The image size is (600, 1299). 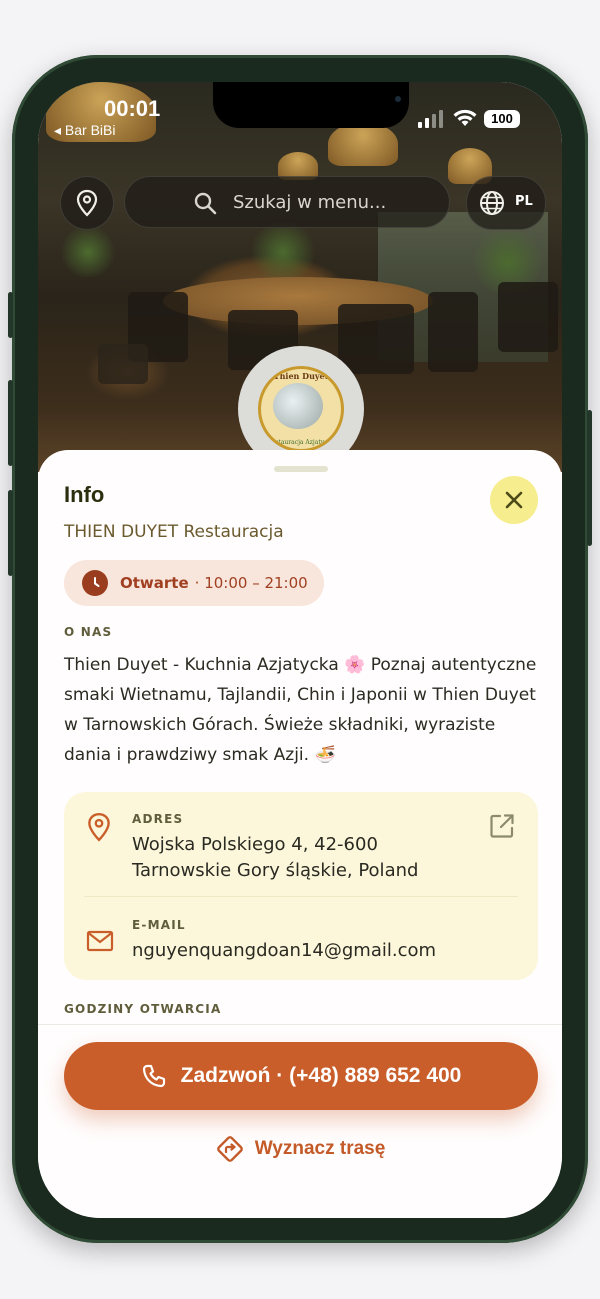 I want to click on address-line-1: Wojska Polskiego 4, 42-600, so click(x=255, y=845).